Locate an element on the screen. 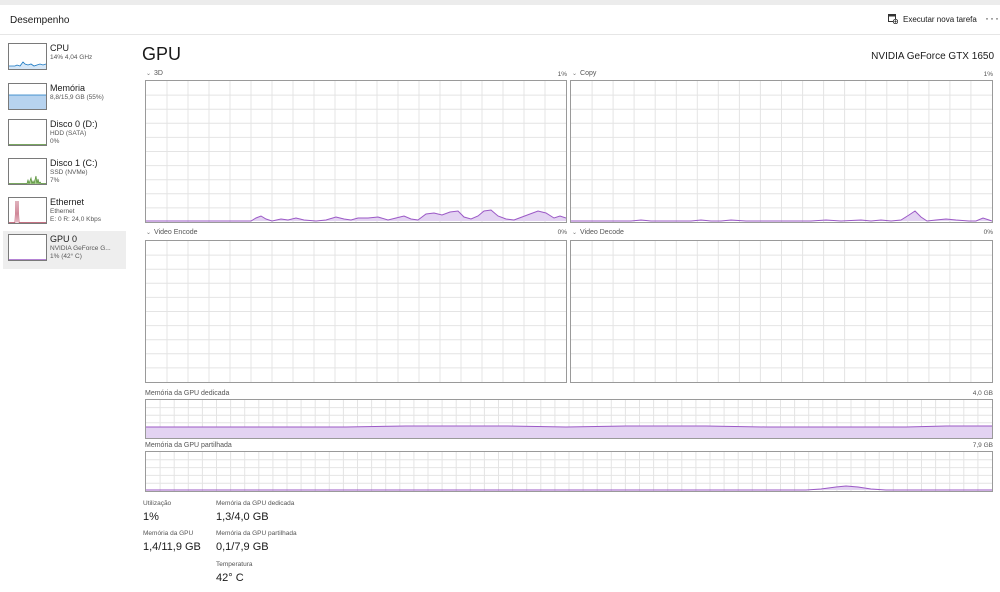 The height and width of the screenshot is (592, 1000). panel-copy-percent: 1% is located at coordinates (988, 74).